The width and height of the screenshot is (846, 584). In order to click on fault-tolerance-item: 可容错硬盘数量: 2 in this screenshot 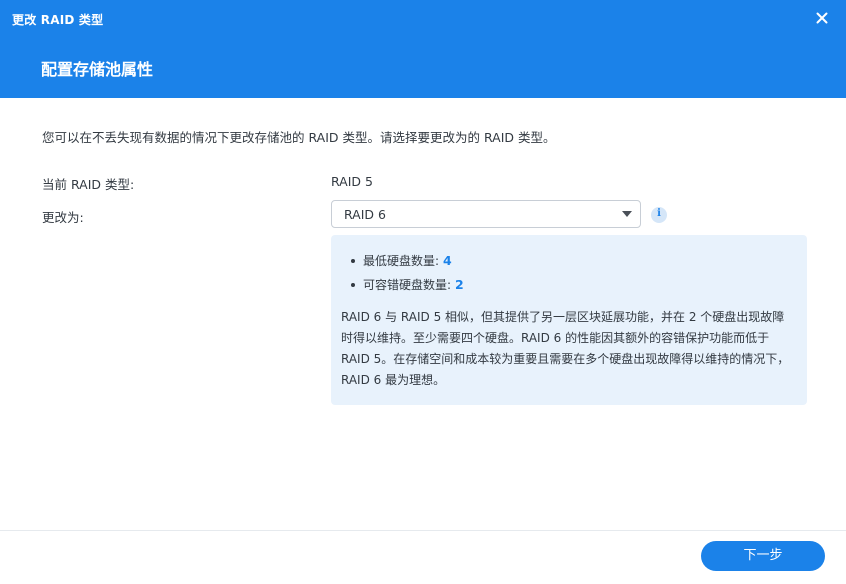, I will do `click(407, 284)`.